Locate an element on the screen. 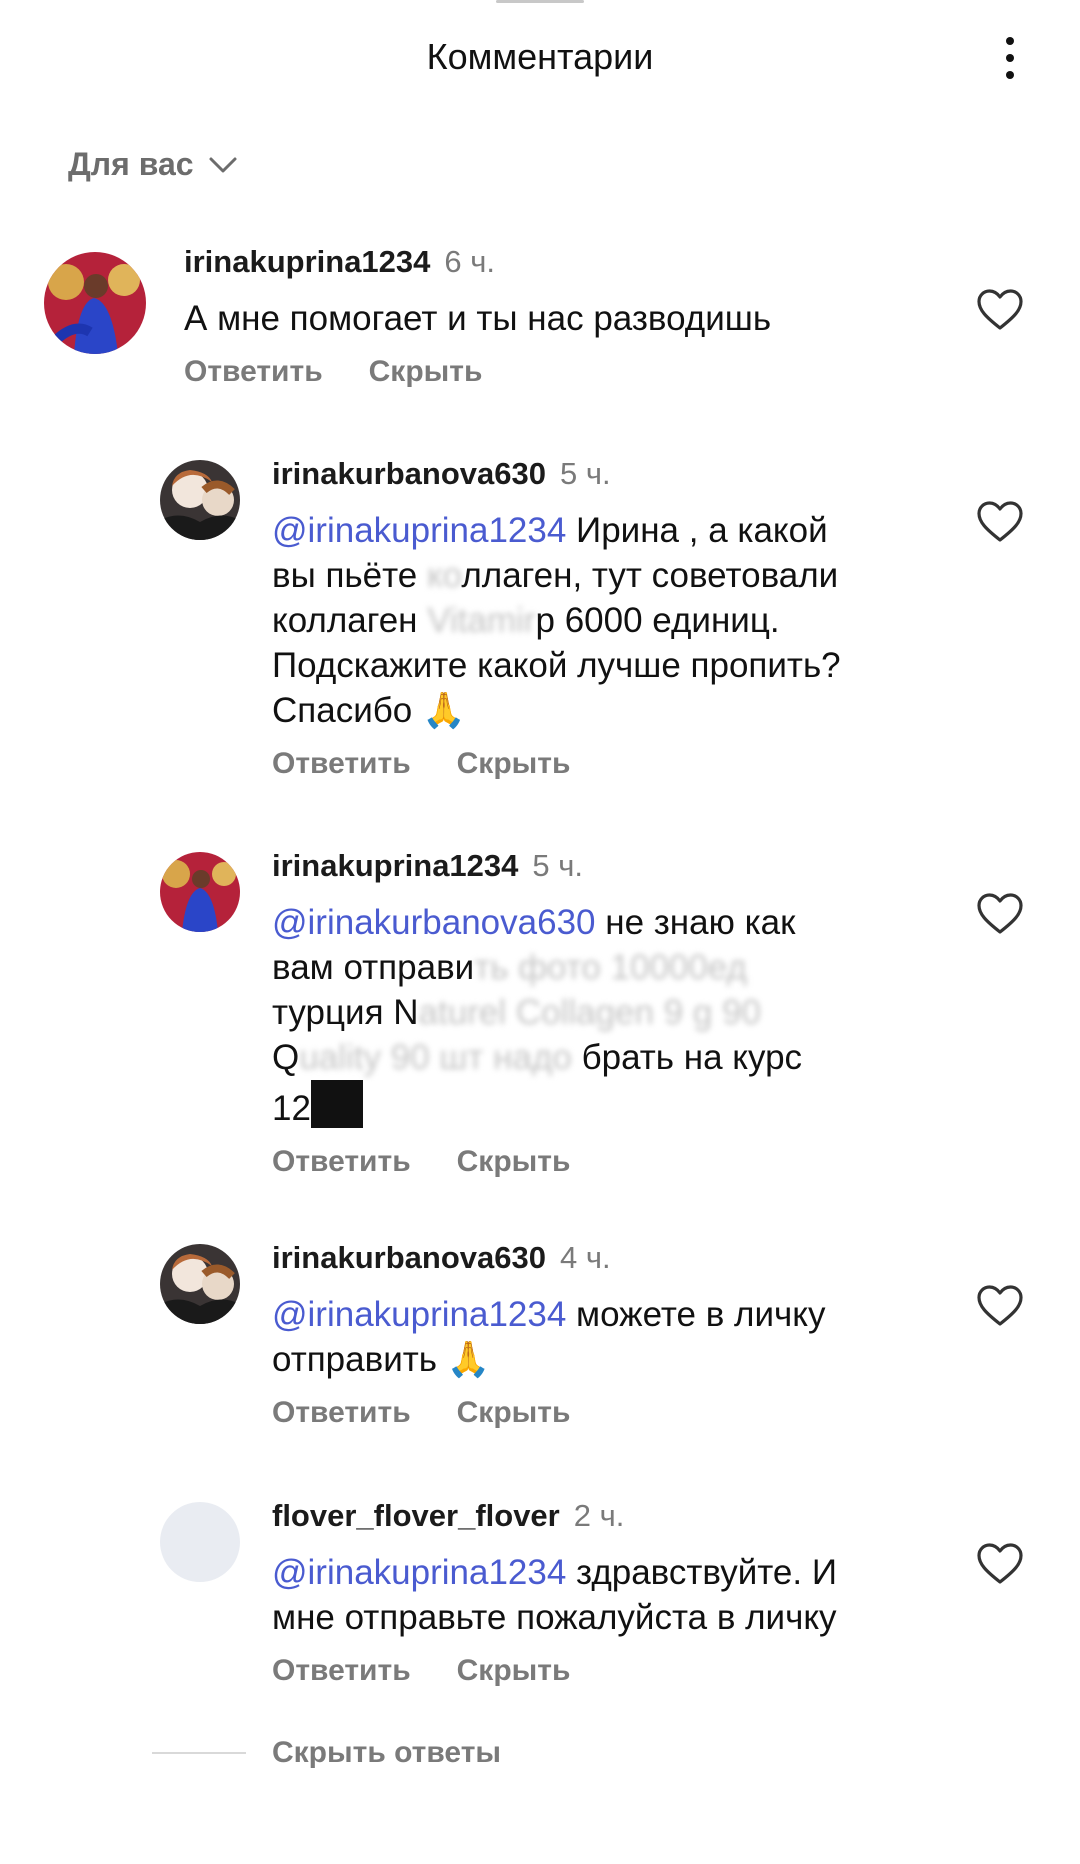 The width and height of the screenshot is (1080, 1864). sort-label: Для вас is located at coordinates (131, 164).